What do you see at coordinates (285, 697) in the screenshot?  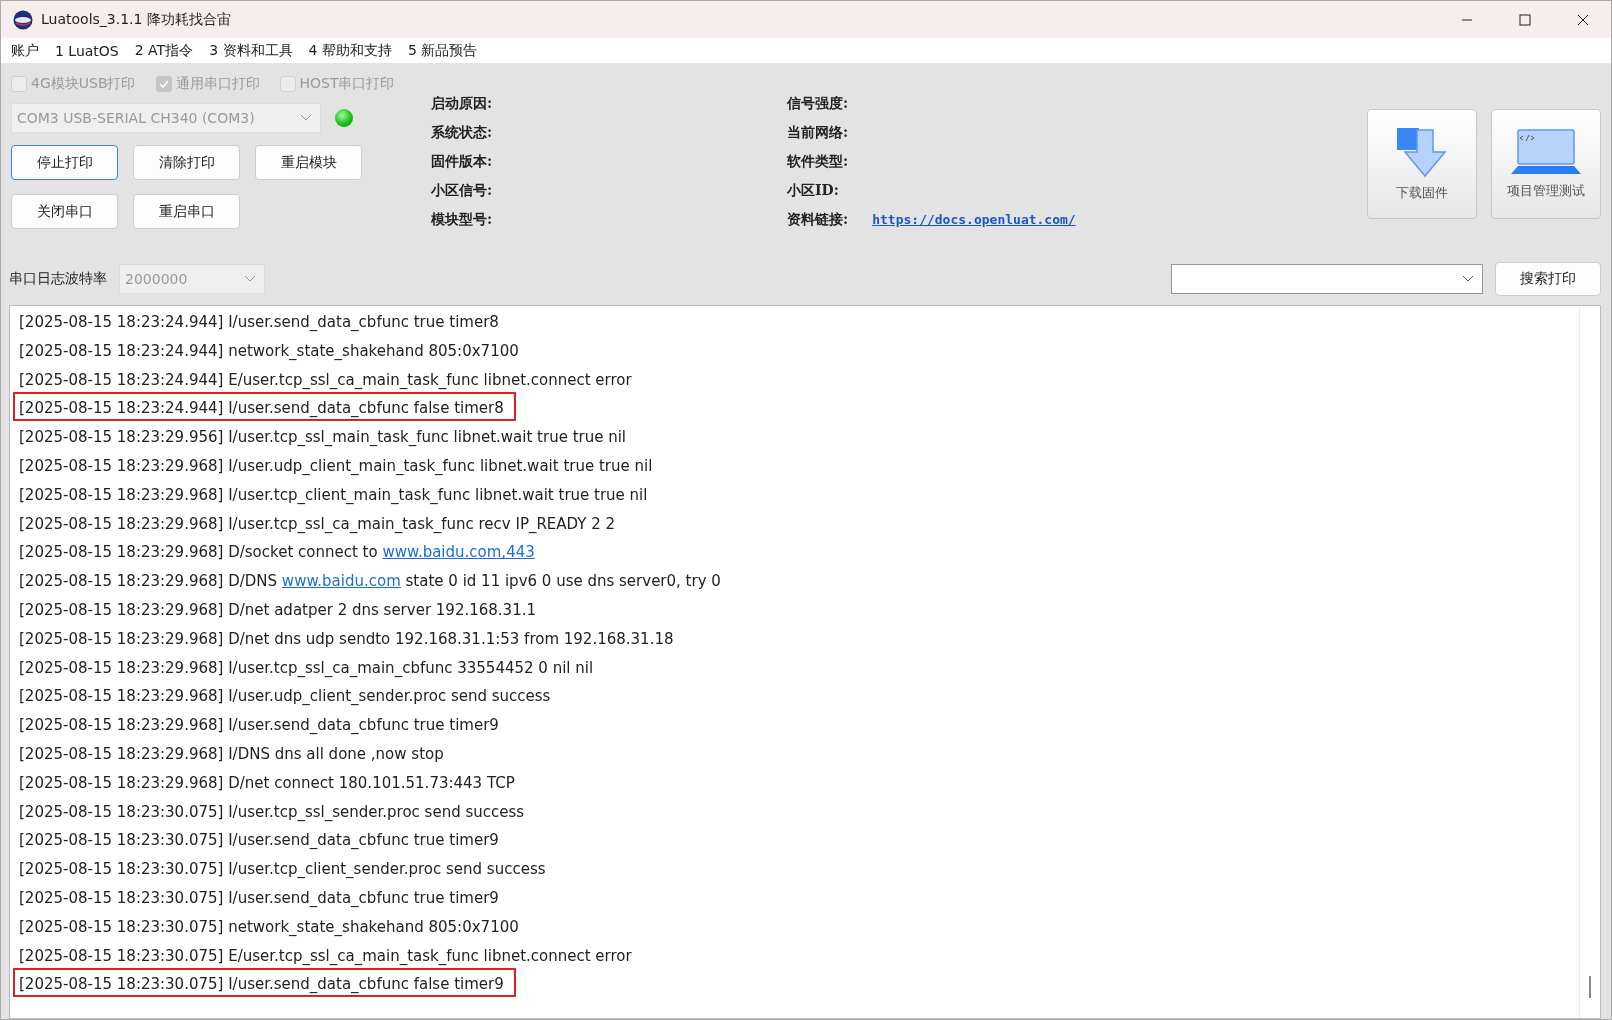 I see `log-line: [2025-08-15 18:23:29.968] I/user.udp_client_sender.proc send success` at bounding box center [285, 697].